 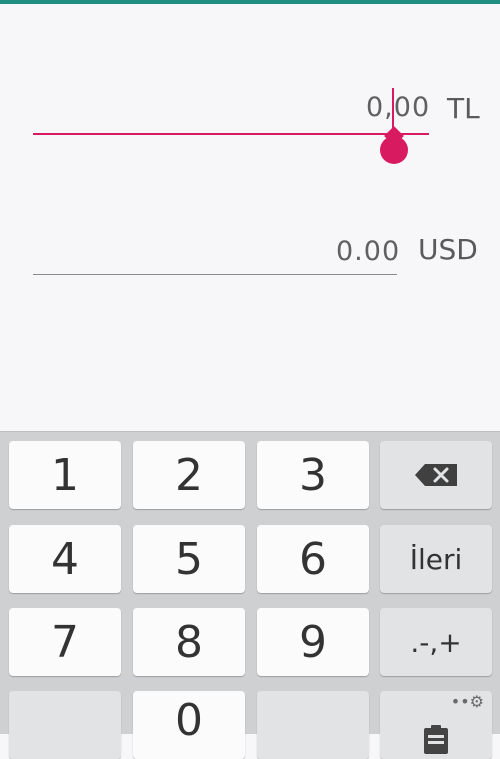 I want to click on settings-gear-icon: ••⚙, so click(x=467, y=701).